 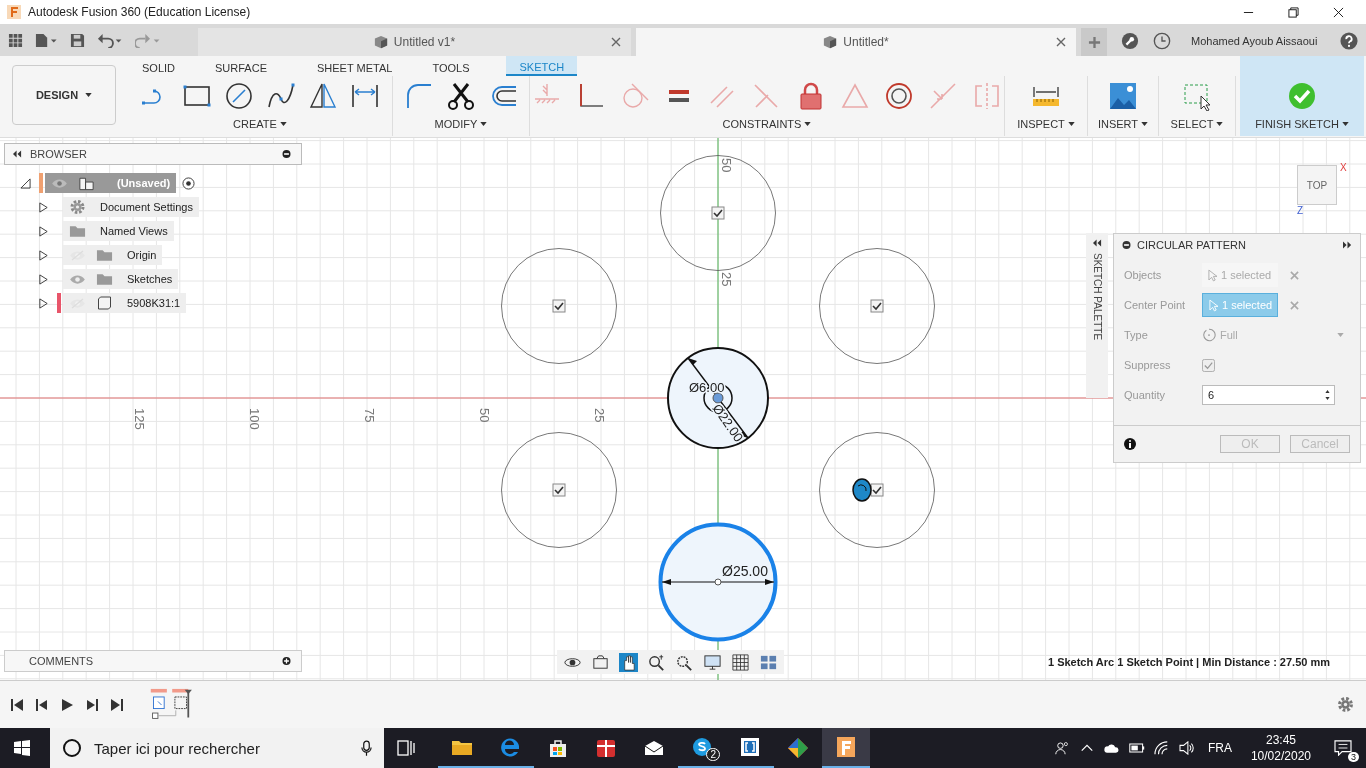 I want to click on clock-date: 10/02/2020, so click(x=1280, y=756).